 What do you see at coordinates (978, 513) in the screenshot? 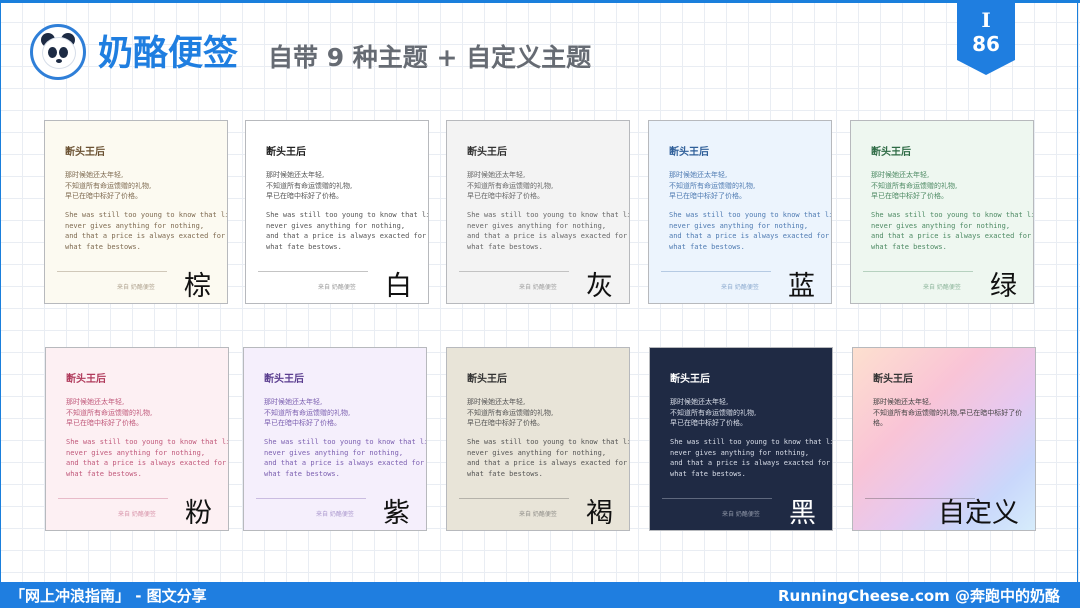
I see `theme-label: 自定义` at bounding box center [978, 513].